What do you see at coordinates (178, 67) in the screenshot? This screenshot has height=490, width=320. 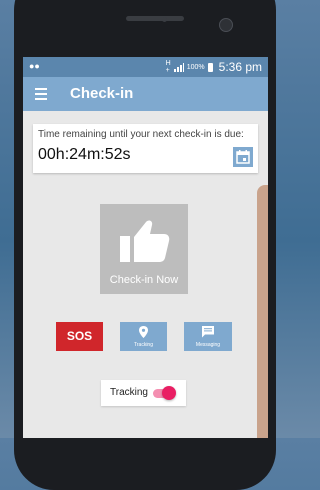 I see `signal-icon` at bounding box center [178, 67].